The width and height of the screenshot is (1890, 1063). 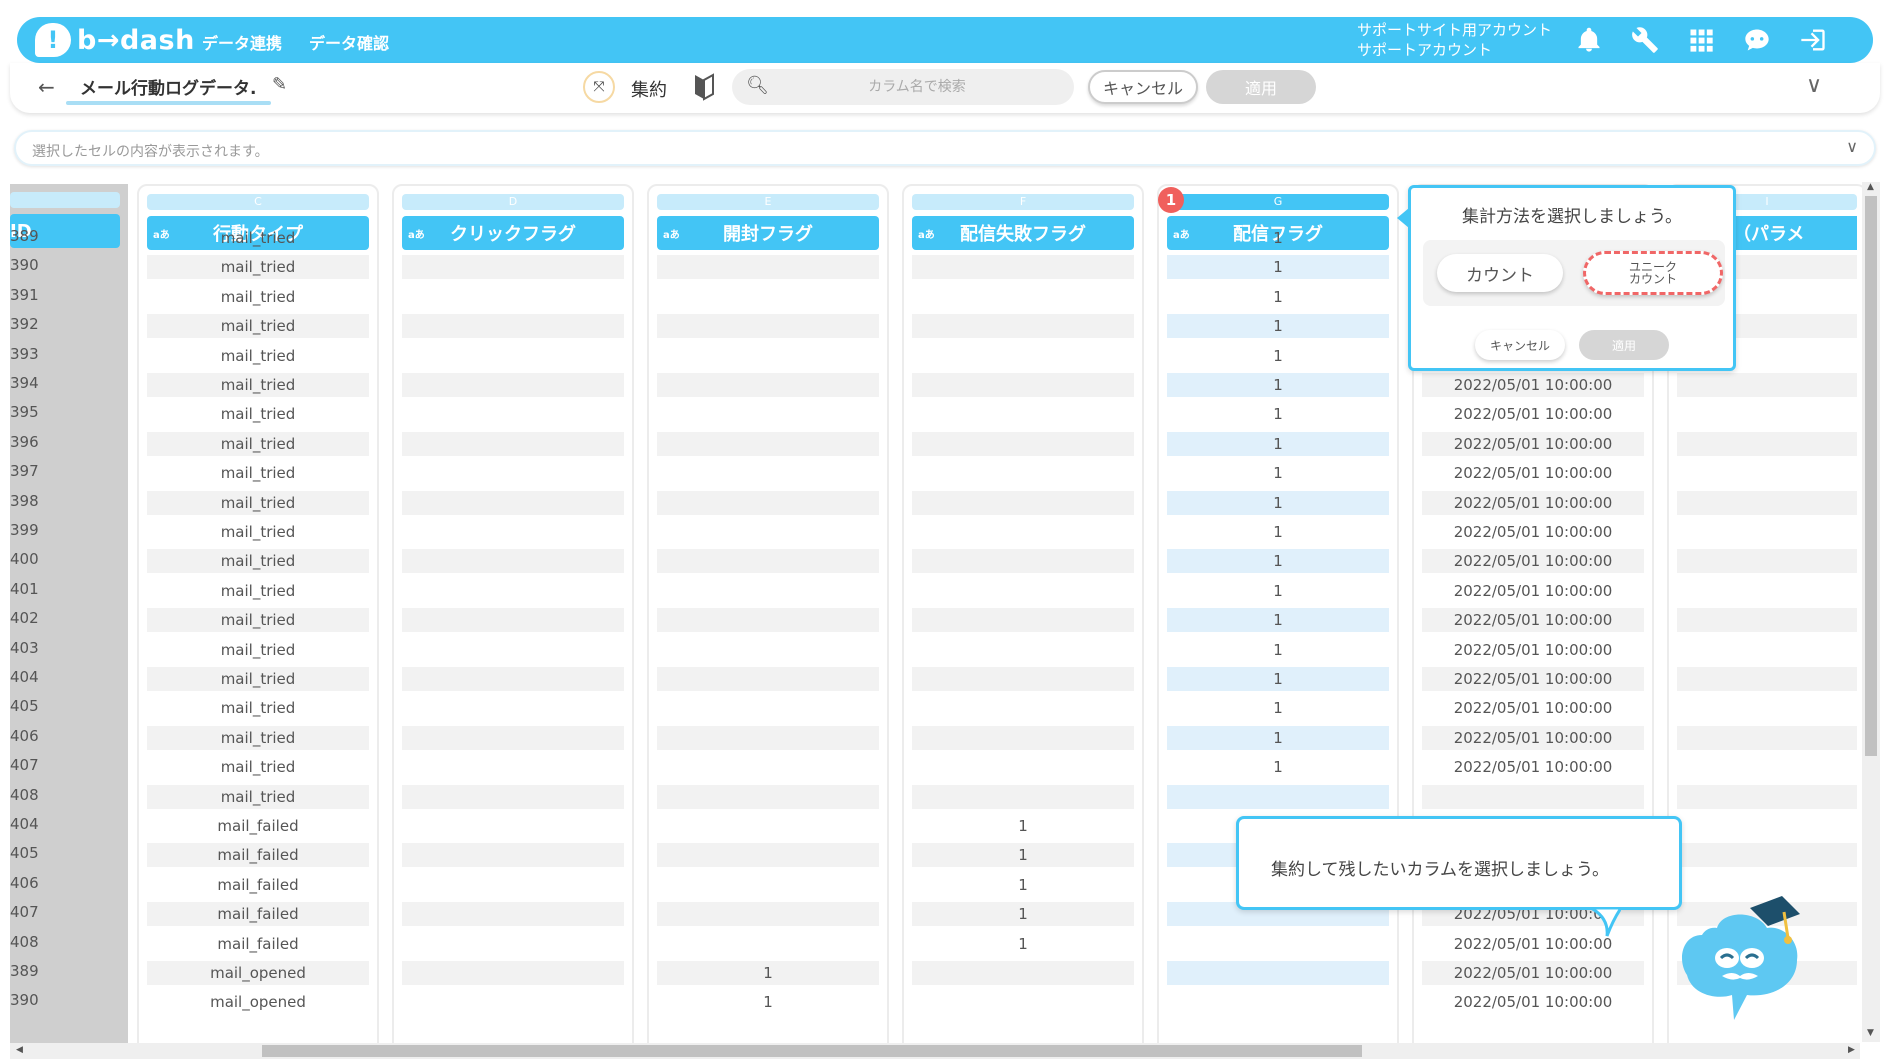 I want to click on grid-menu-icon, so click(x=1701, y=40).